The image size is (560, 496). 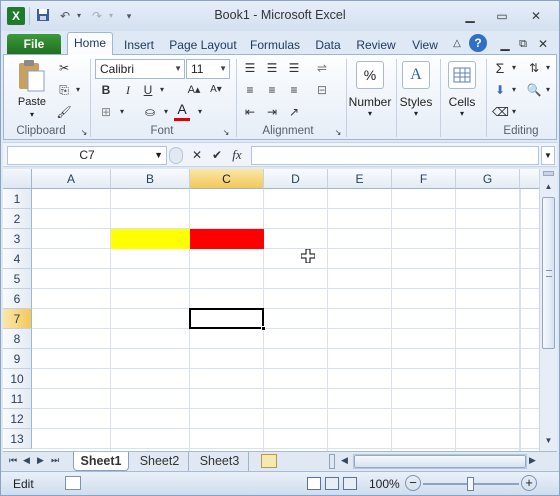 What do you see at coordinates (17, 419) in the screenshot?
I see `row-header-12: 12` at bounding box center [17, 419].